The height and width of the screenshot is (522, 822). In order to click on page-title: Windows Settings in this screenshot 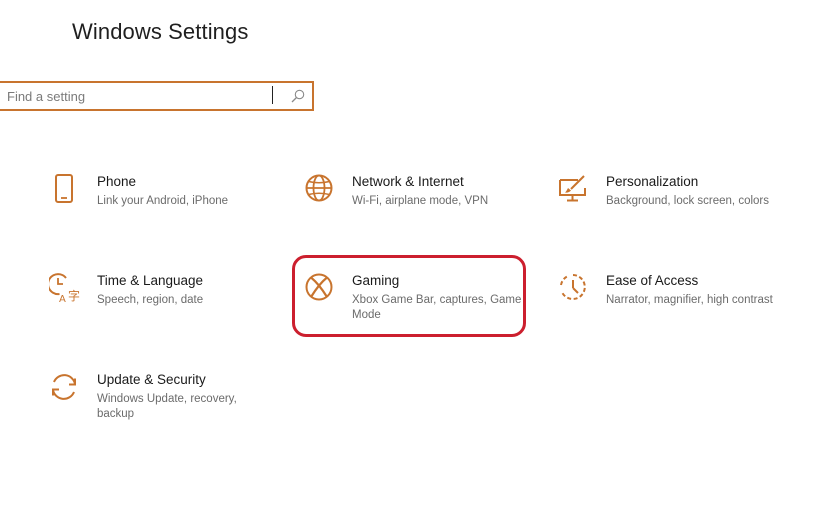, I will do `click(160, 31)`.